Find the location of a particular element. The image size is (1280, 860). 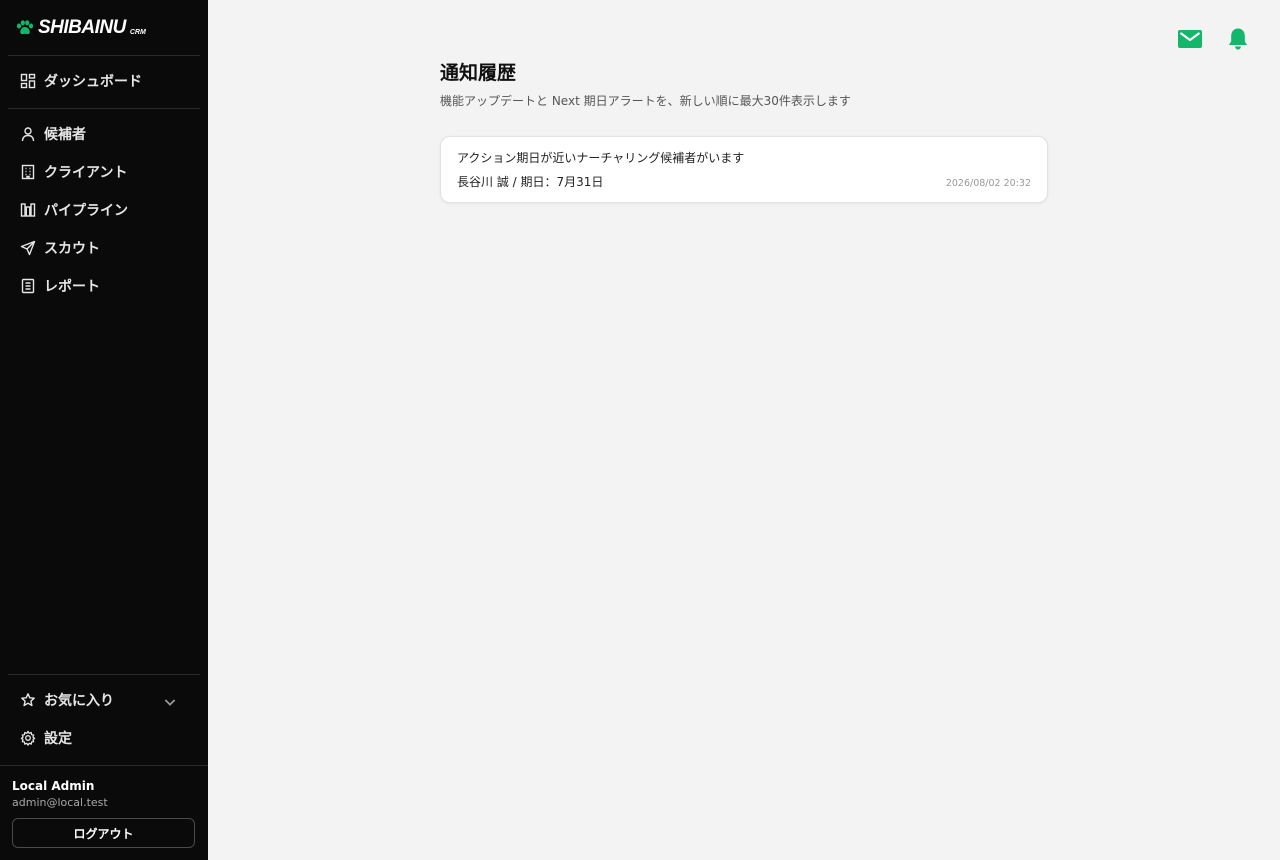

gear-icon is located at coordinates (28, 738).